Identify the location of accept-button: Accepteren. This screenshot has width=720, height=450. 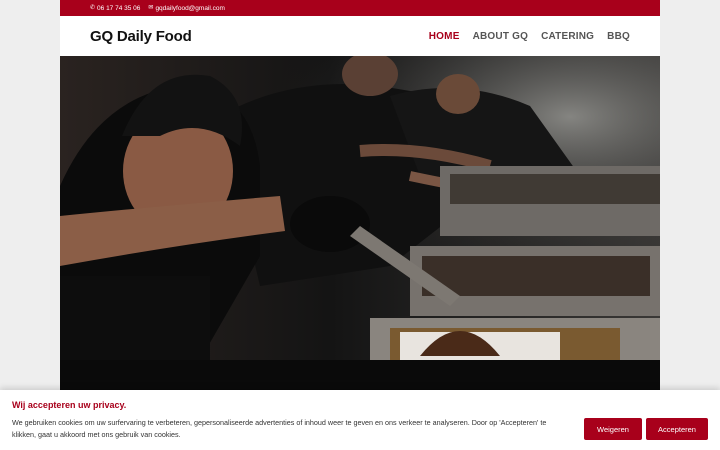
(677, 429).